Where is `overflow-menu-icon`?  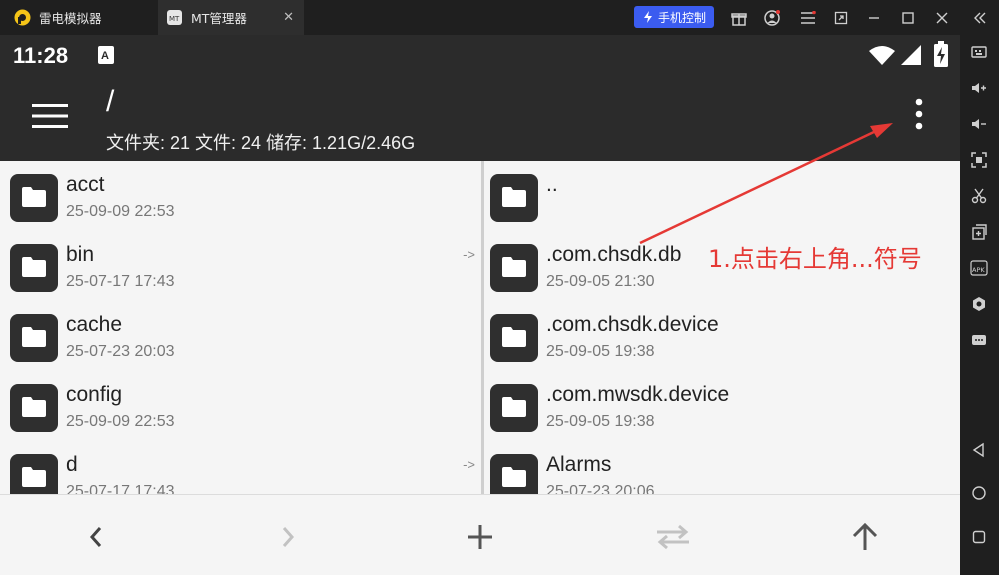
overflow-menu-icon is located at coordinates (919, 116).